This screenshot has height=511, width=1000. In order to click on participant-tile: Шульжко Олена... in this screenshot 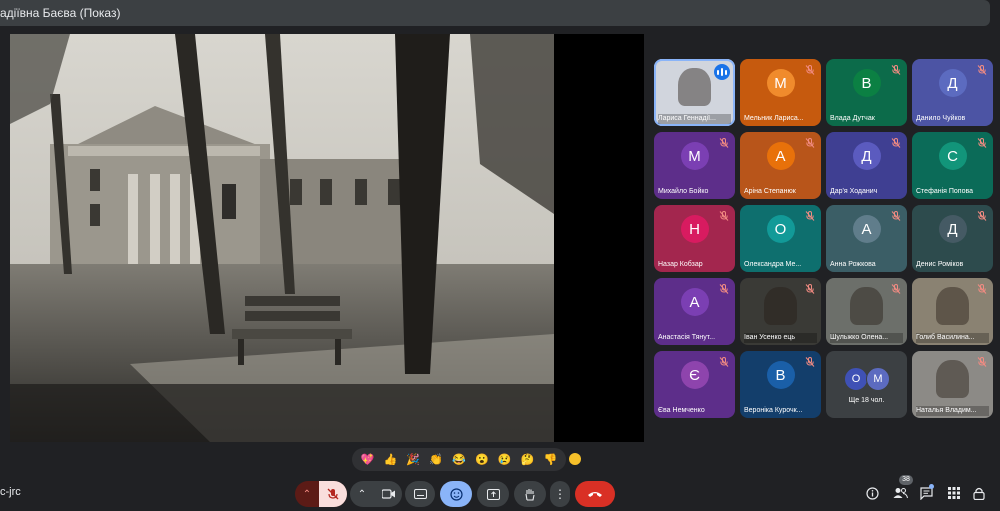, I will do `click(866, 311)`.